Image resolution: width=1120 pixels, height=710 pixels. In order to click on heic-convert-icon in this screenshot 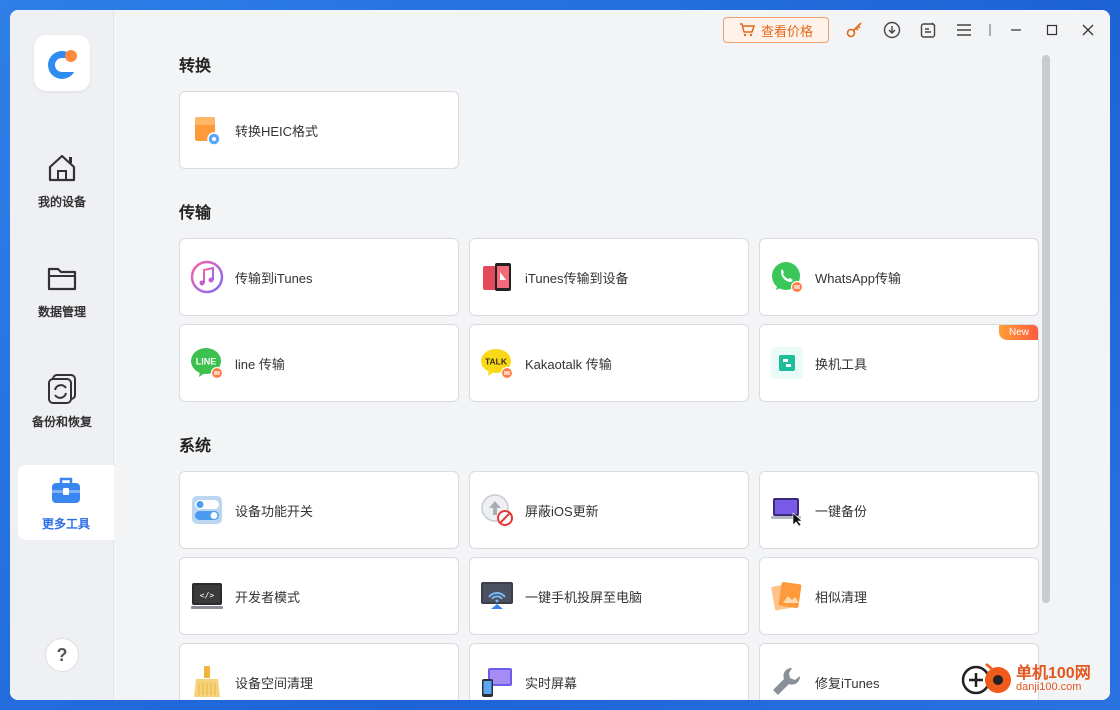, I will do `click(208, 131)`.